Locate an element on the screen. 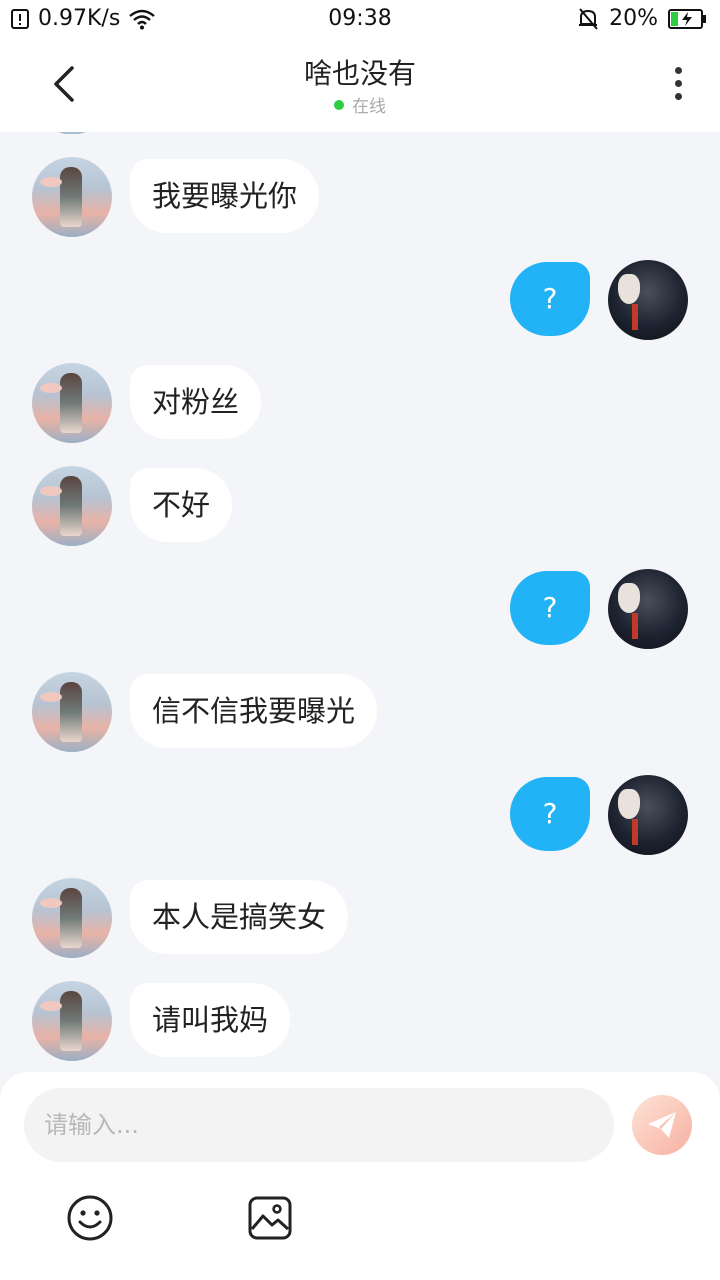  message-bubble: 本人是搞笑女 is located at coordinates (239, 917).